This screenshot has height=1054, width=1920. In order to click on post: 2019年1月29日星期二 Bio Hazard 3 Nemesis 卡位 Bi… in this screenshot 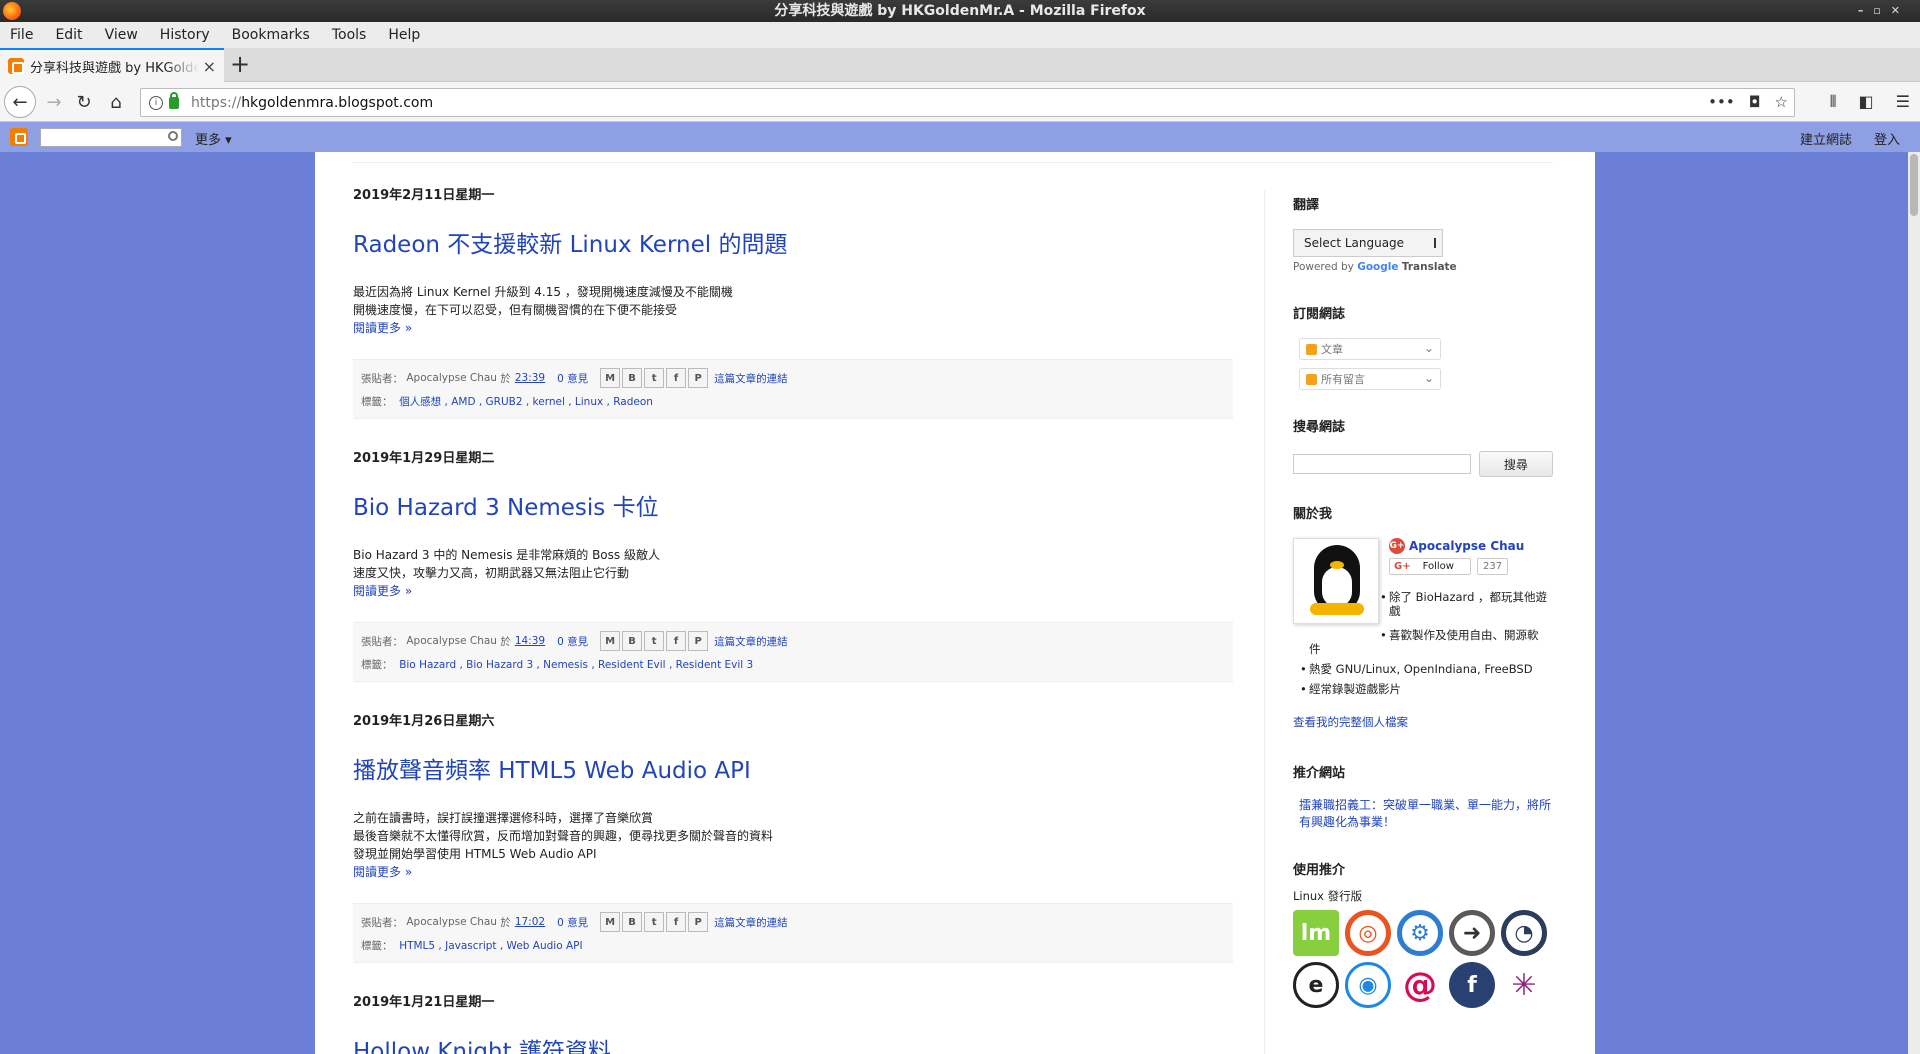, I will do `click(793, 563)`.